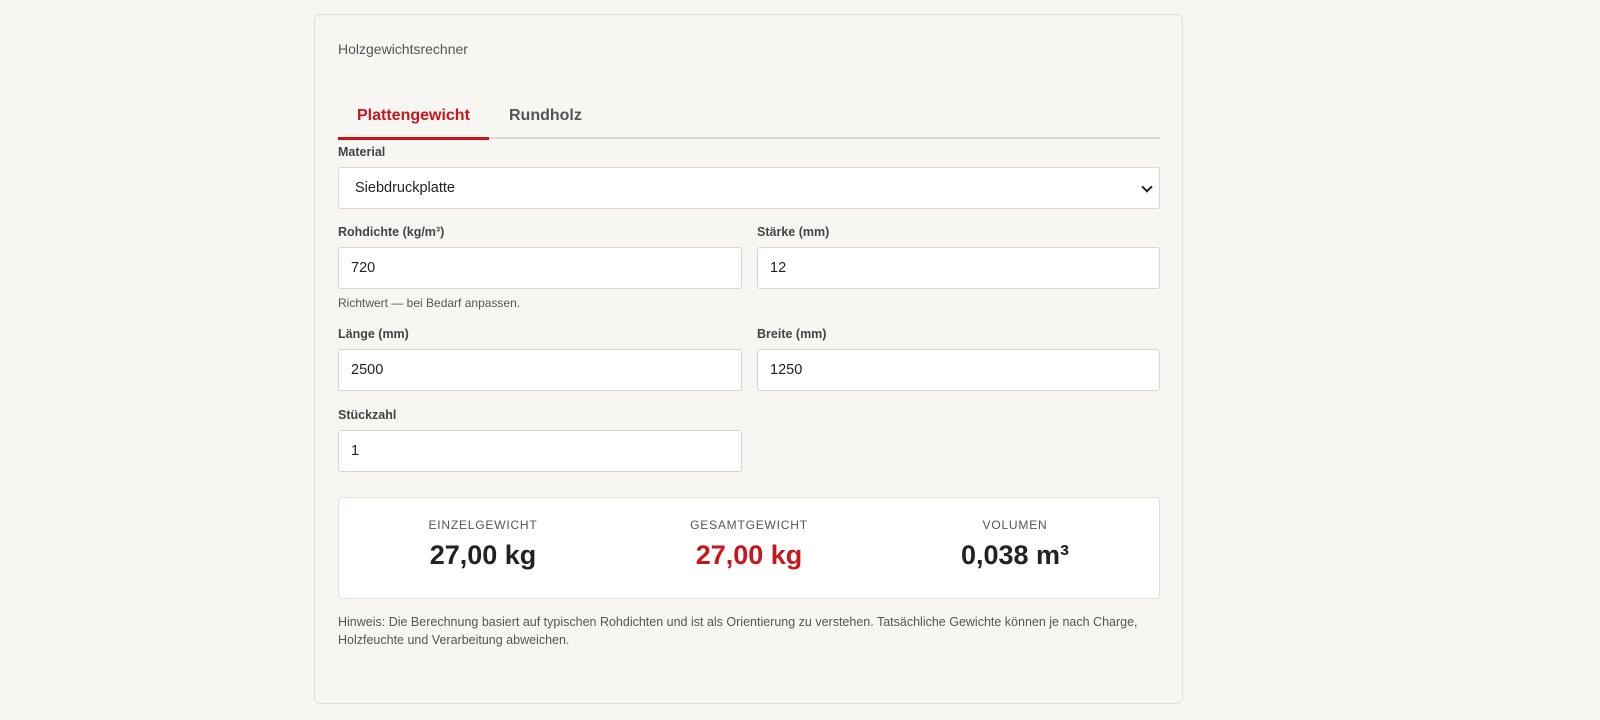 Image resolution: width=1600 pixels, height=720 pixels. What do you see at coordinates (1015, 525) in the screenshot?
I see `volume-label: VOLUMEN` at bounding box center [1015, 525].